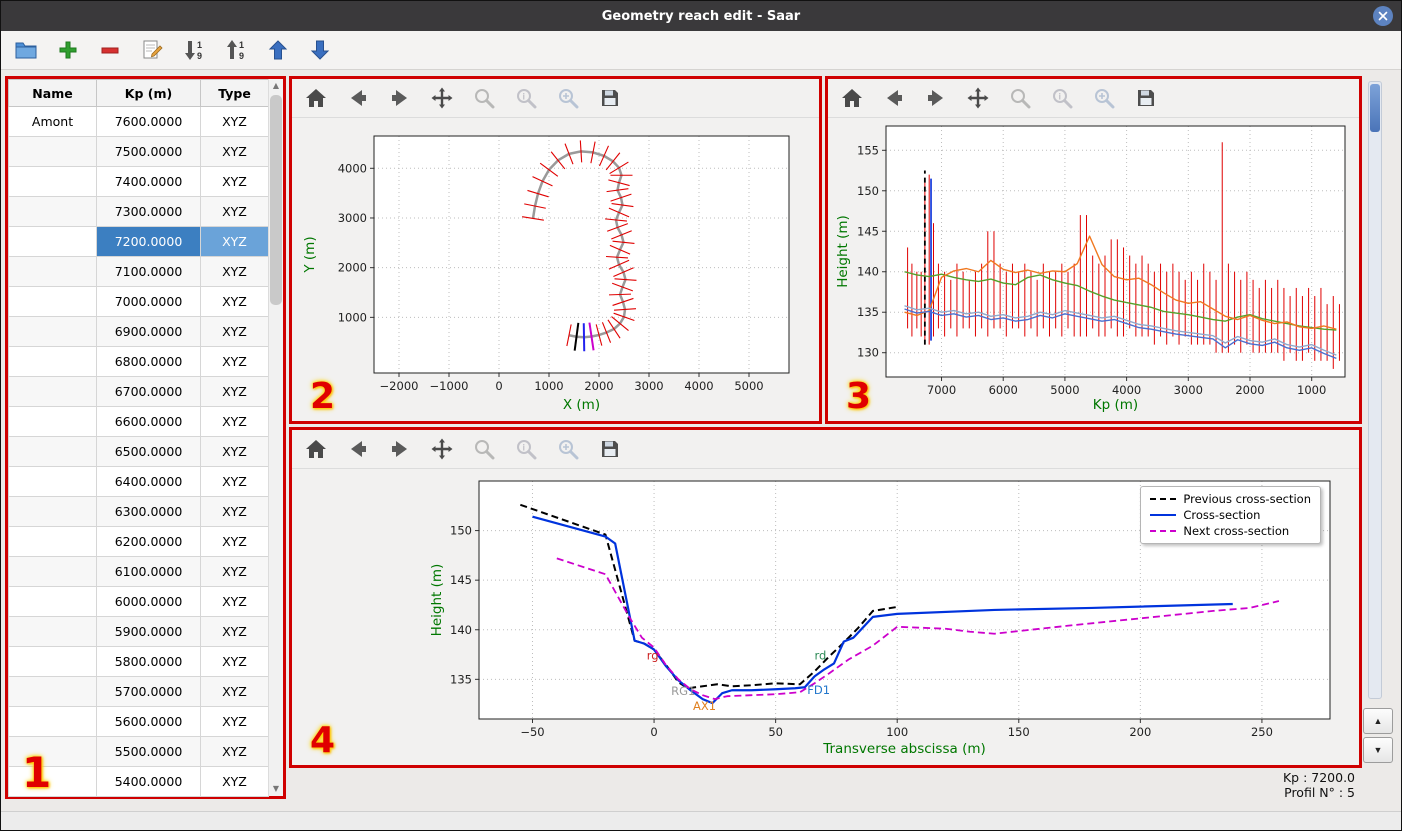 Image resolution: width=1402 pixels, height=831 pixels. I want to click on window-scrollbar-thumb, so click(1375, 108).